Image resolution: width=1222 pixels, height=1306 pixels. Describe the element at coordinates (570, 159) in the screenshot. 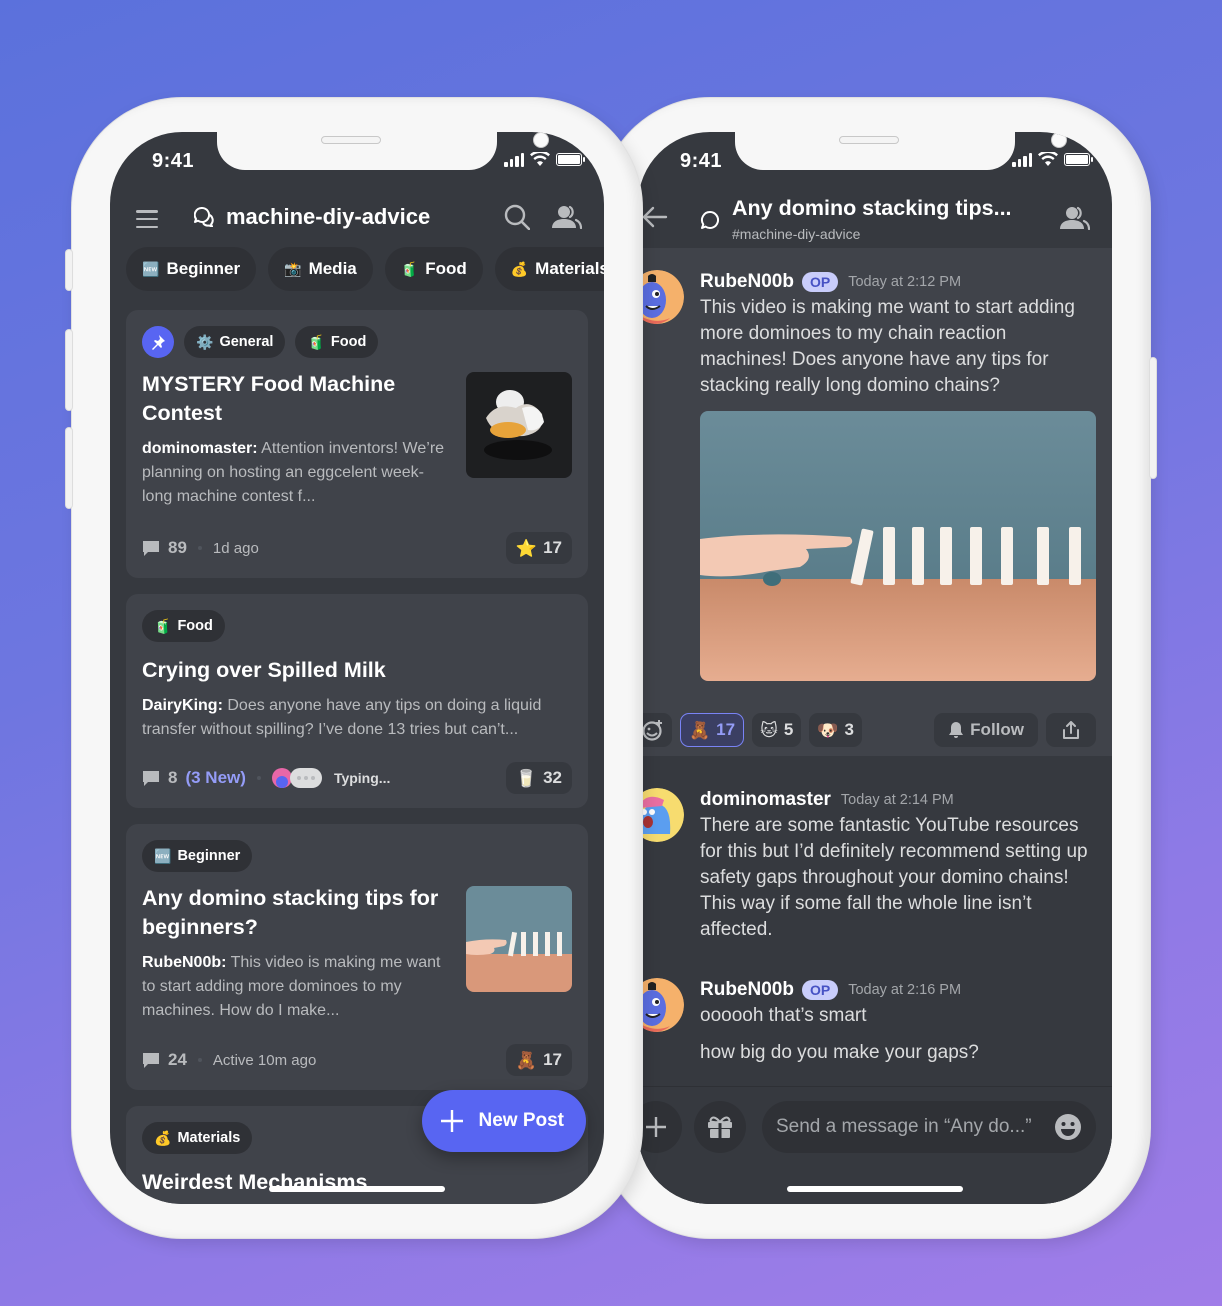

I see `battery-icon` at that location.